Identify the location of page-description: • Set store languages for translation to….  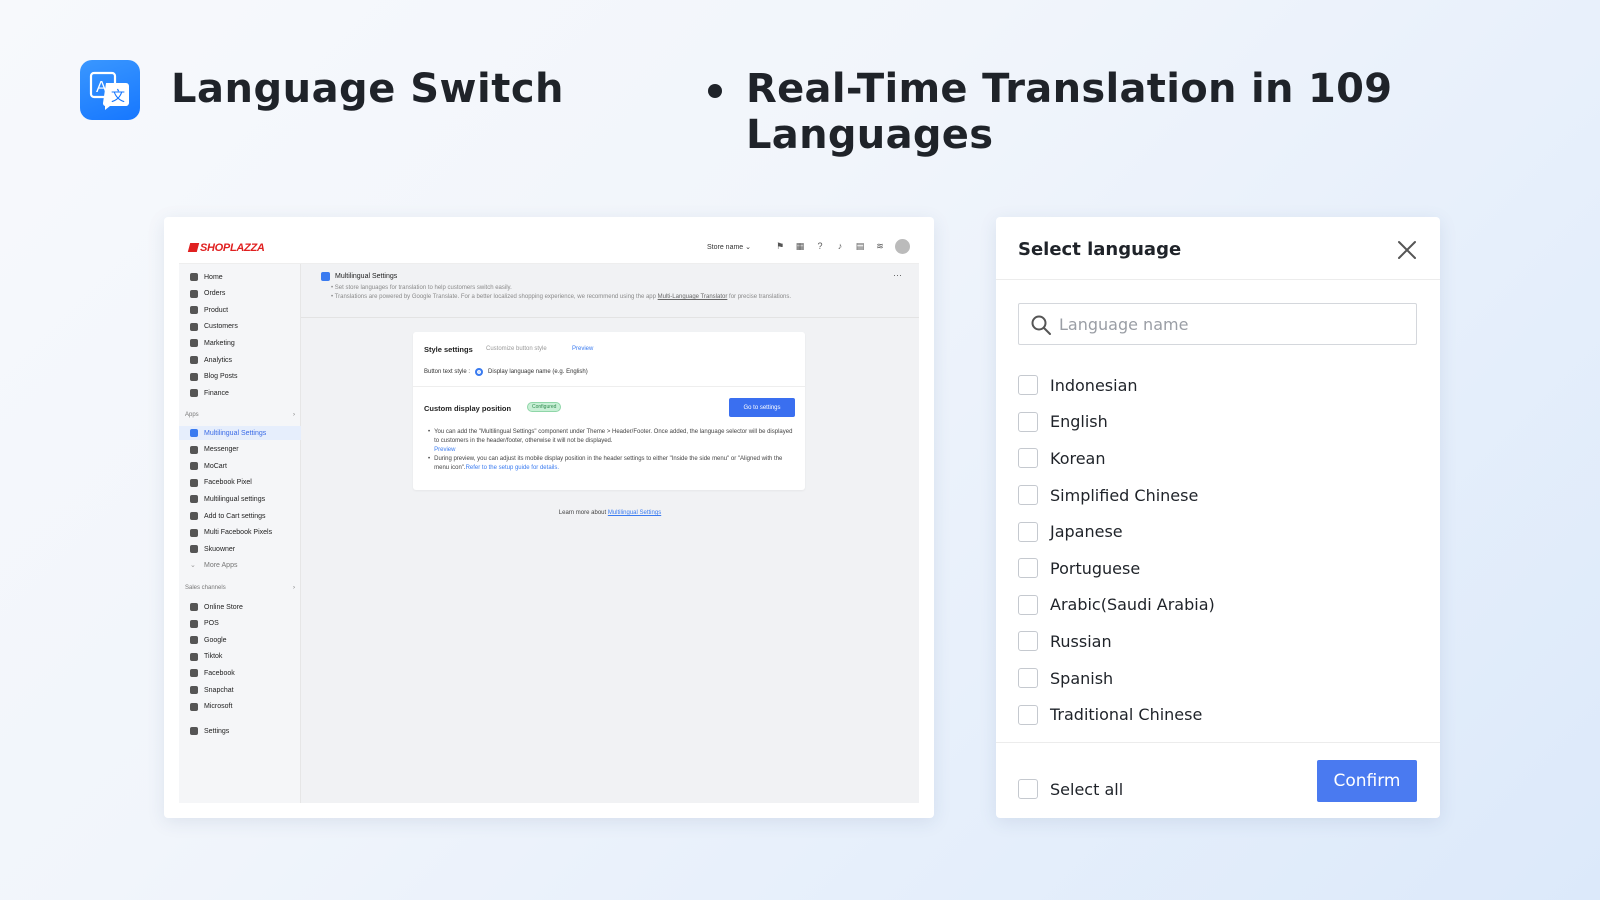
(561, 292).